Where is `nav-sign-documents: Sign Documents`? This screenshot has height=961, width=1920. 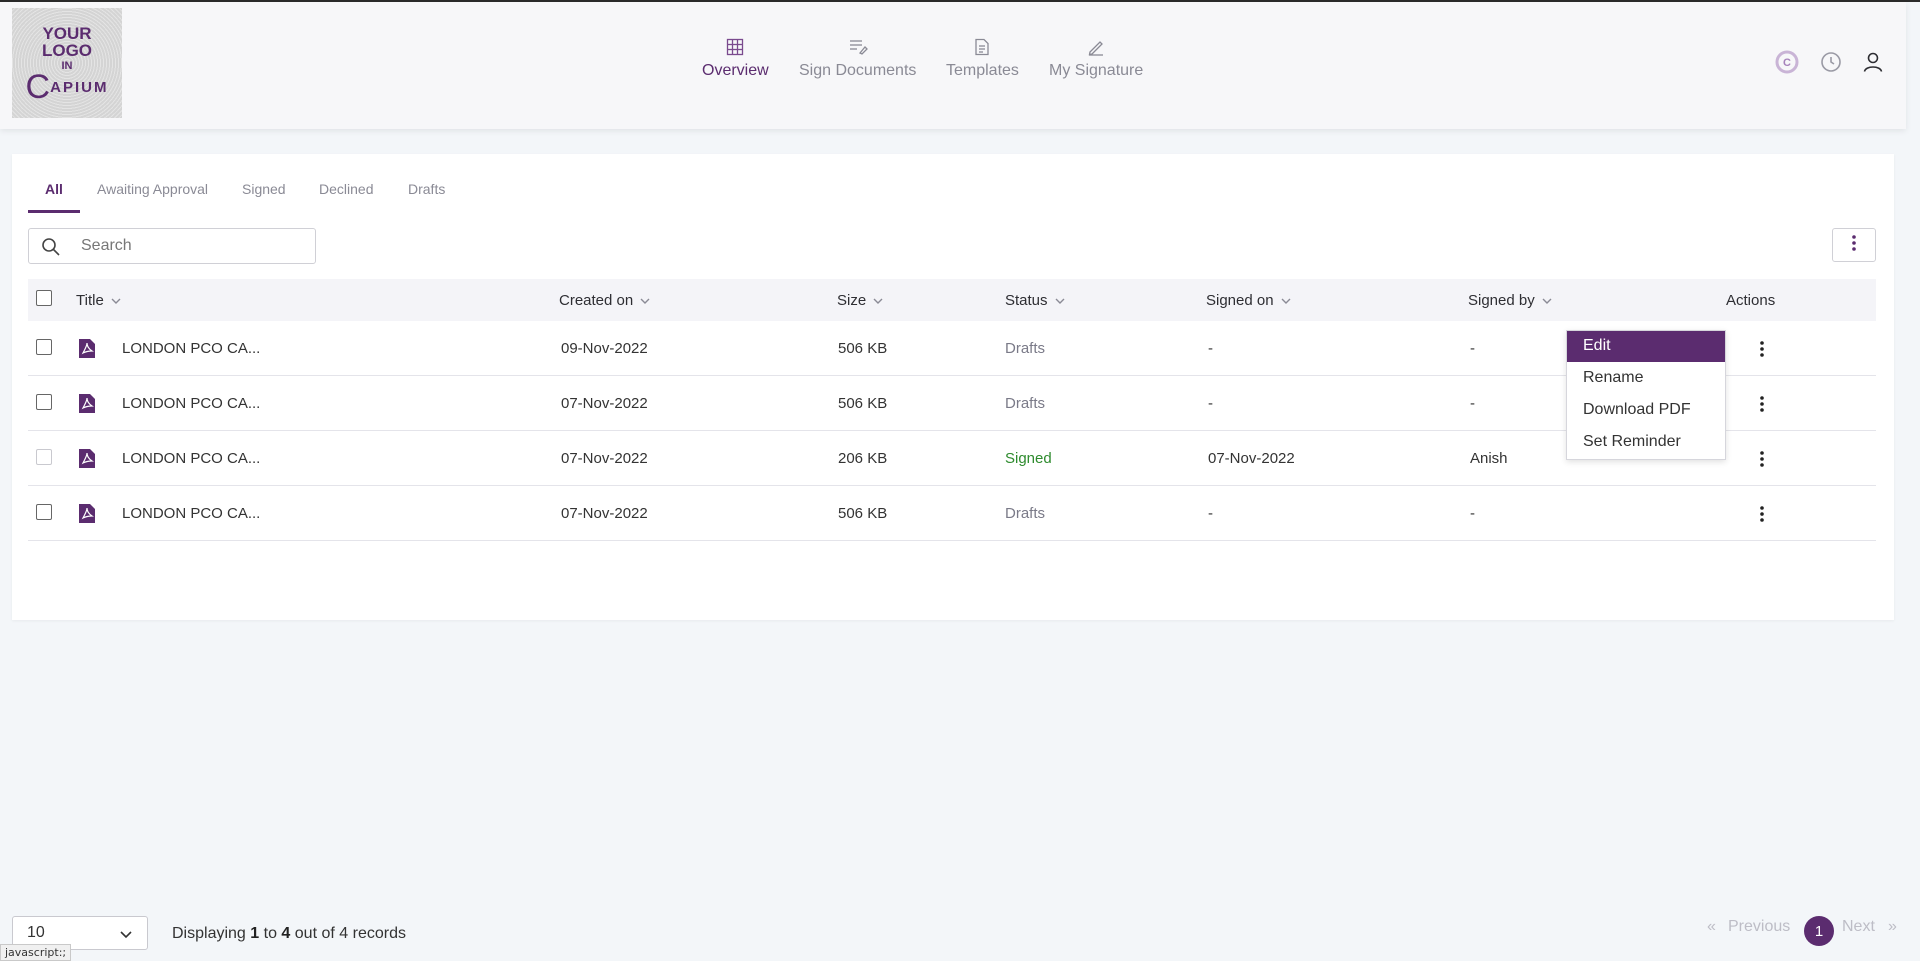 nav-sign-documents: Sign Documents is located at coordinates (857, 58).